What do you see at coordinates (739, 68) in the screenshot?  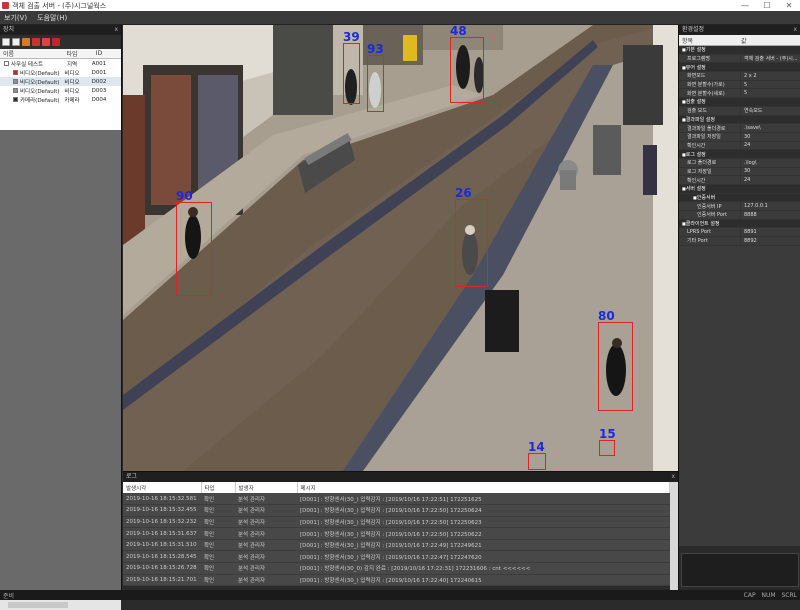 I see `property-category: ■ 뷰어 설정` at bounding box center [739, 68].